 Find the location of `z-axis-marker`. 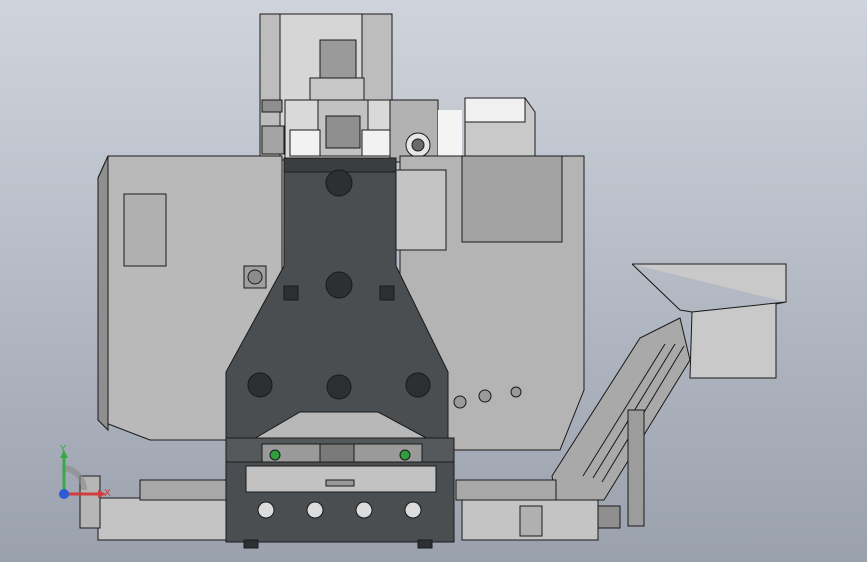

z-axis-marker is located at coordinates (64, 494).